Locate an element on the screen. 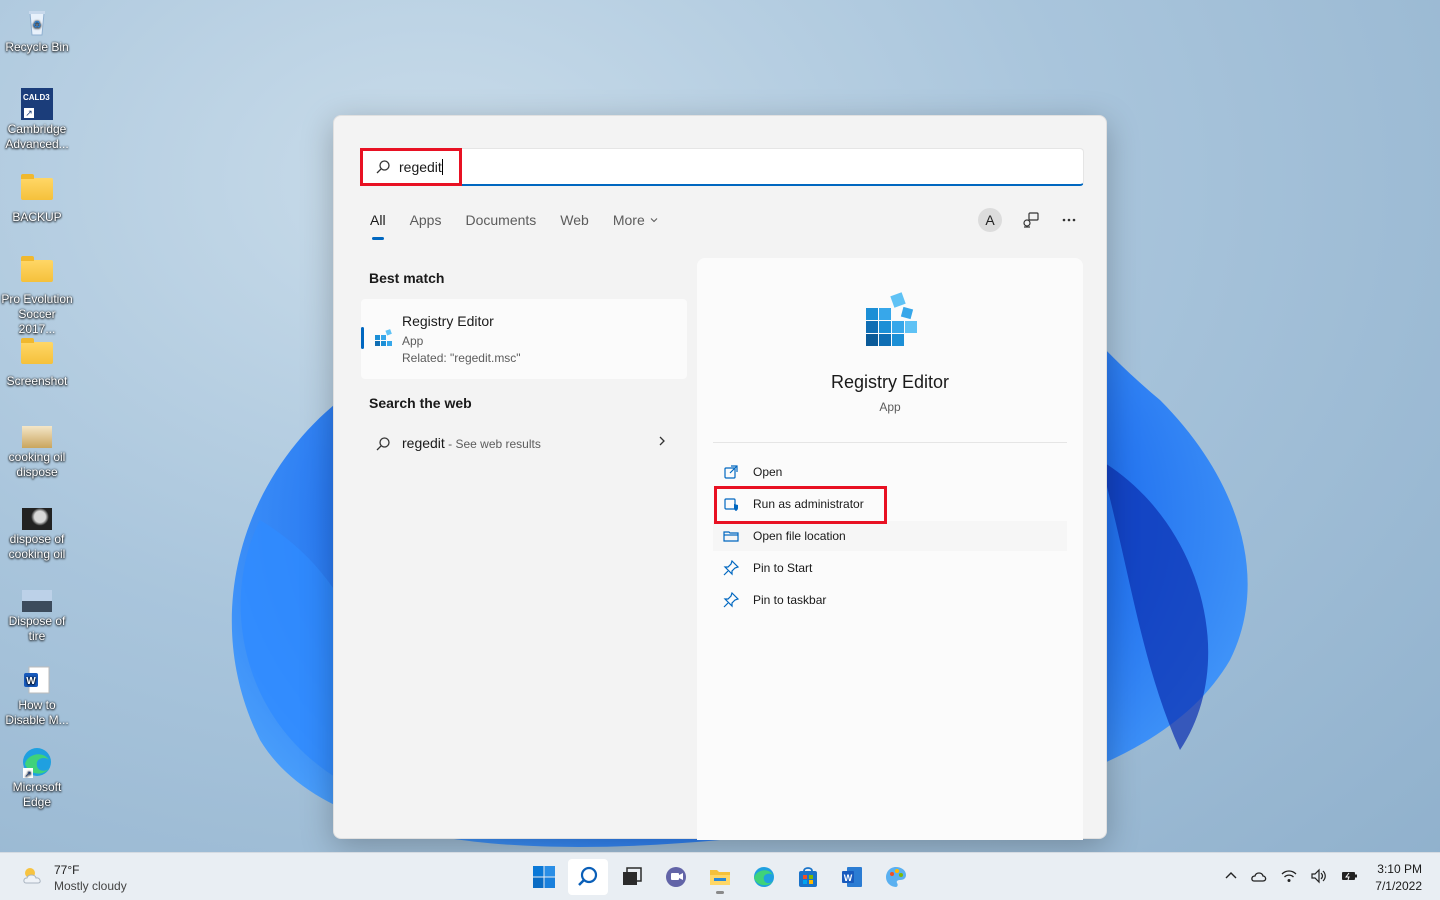 The height and width of the screenshot is (900, 1440). desktop-icon-screenshot: Screenshot is located at coordinates (37, 358).